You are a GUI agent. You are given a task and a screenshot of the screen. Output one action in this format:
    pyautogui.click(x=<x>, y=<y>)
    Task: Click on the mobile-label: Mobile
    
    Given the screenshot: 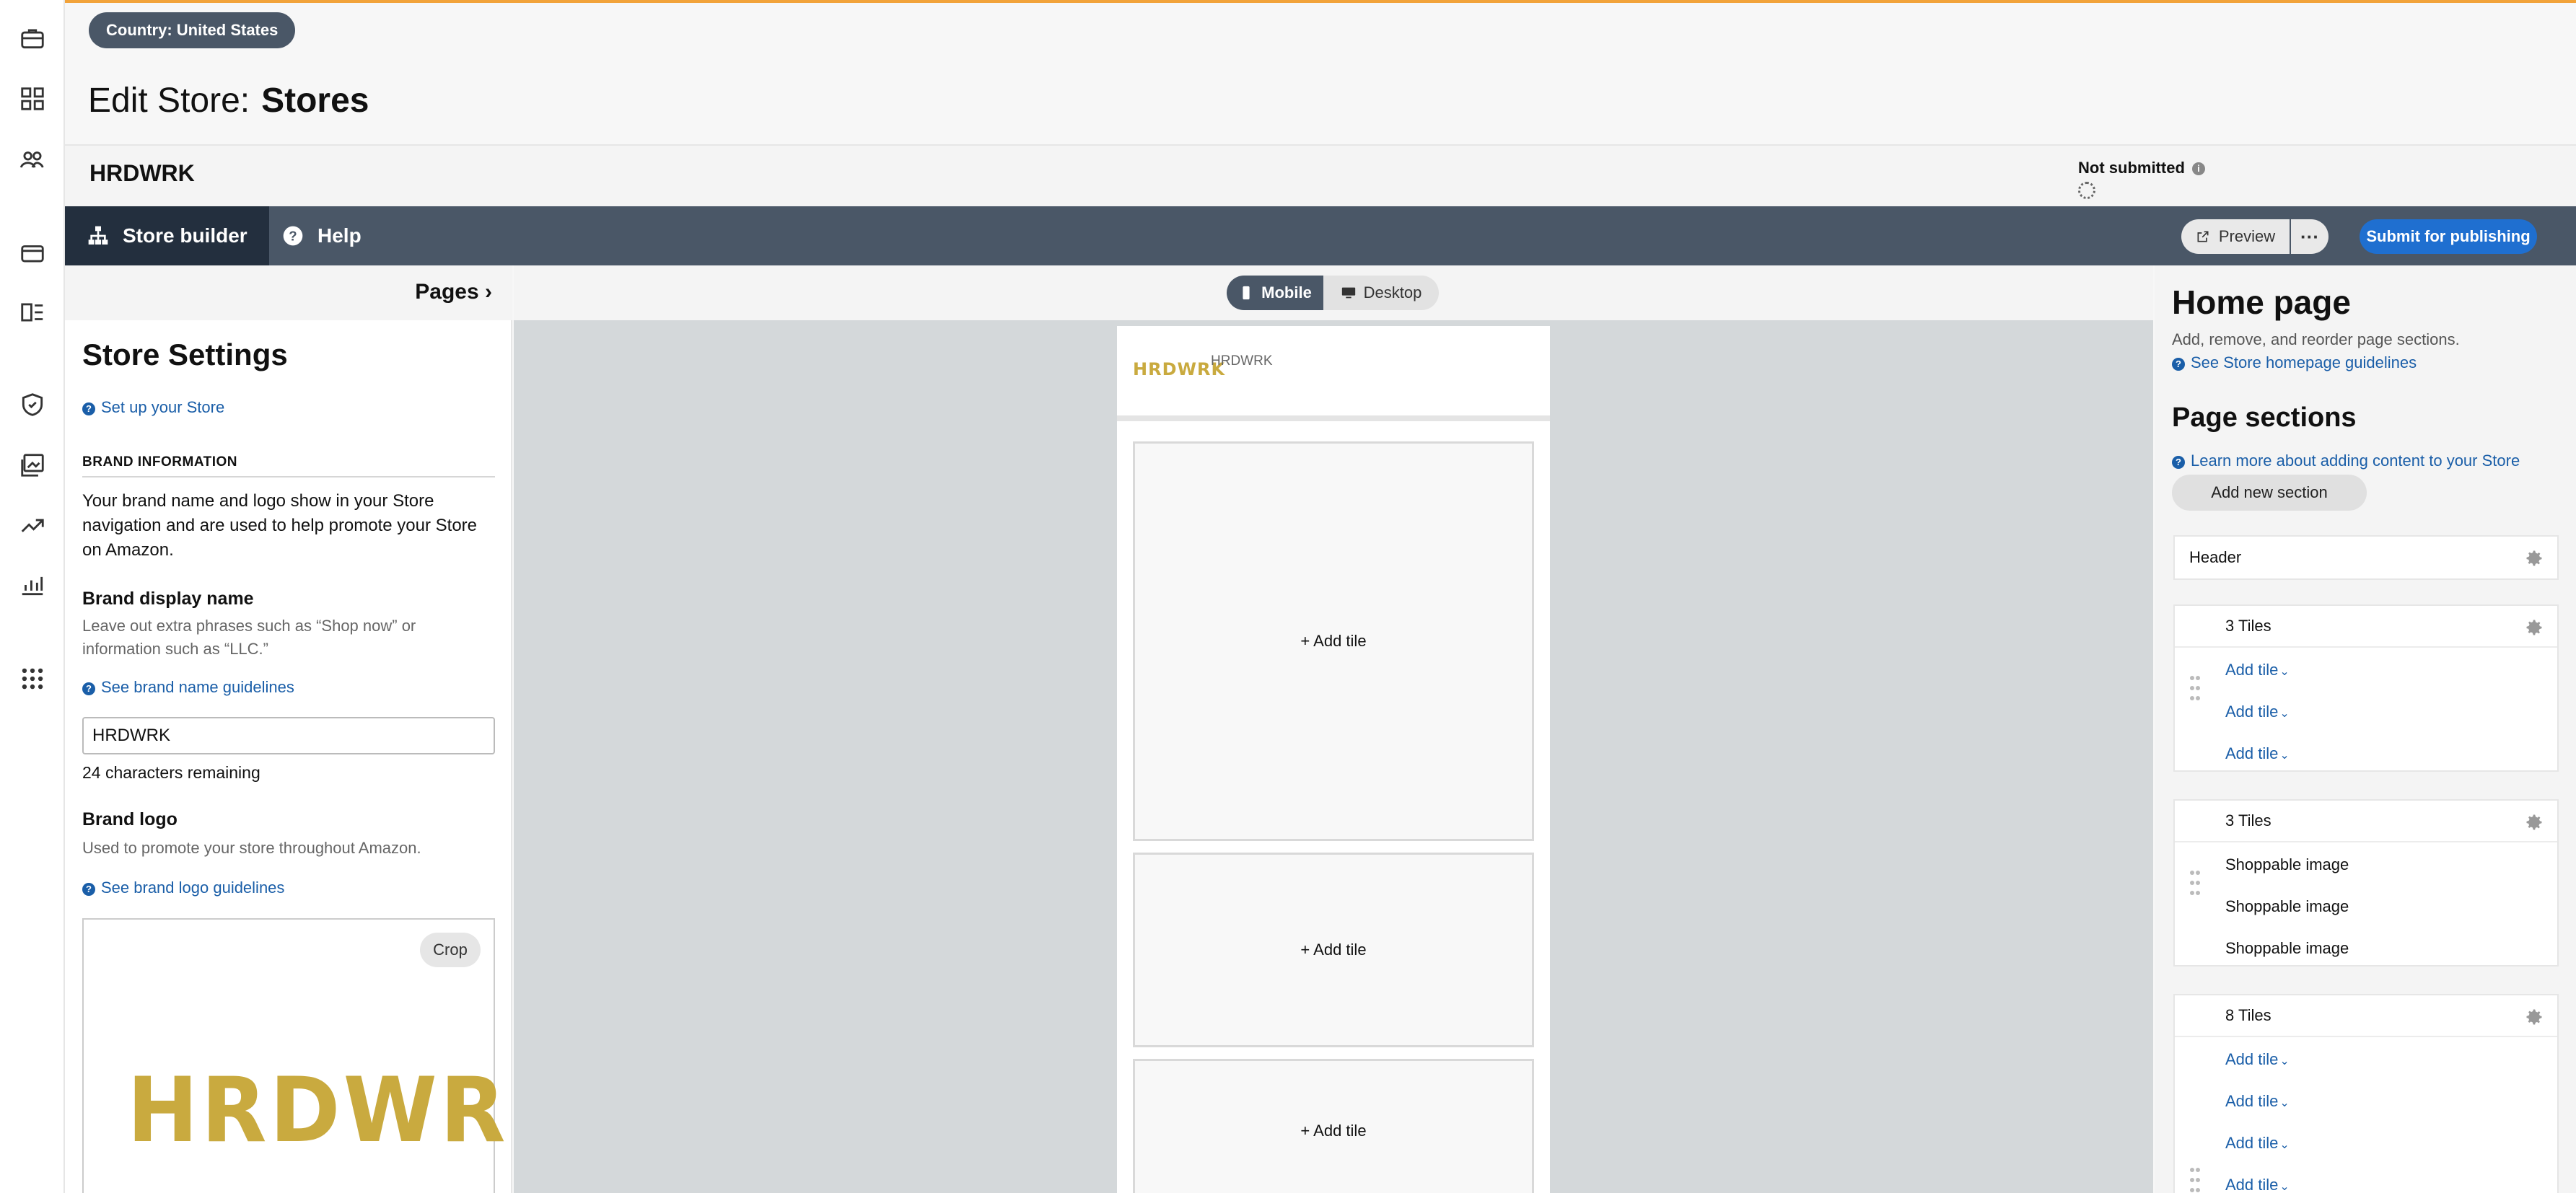 What is the action you would take?
    pyautogui.click(x=1286, y=292)
    